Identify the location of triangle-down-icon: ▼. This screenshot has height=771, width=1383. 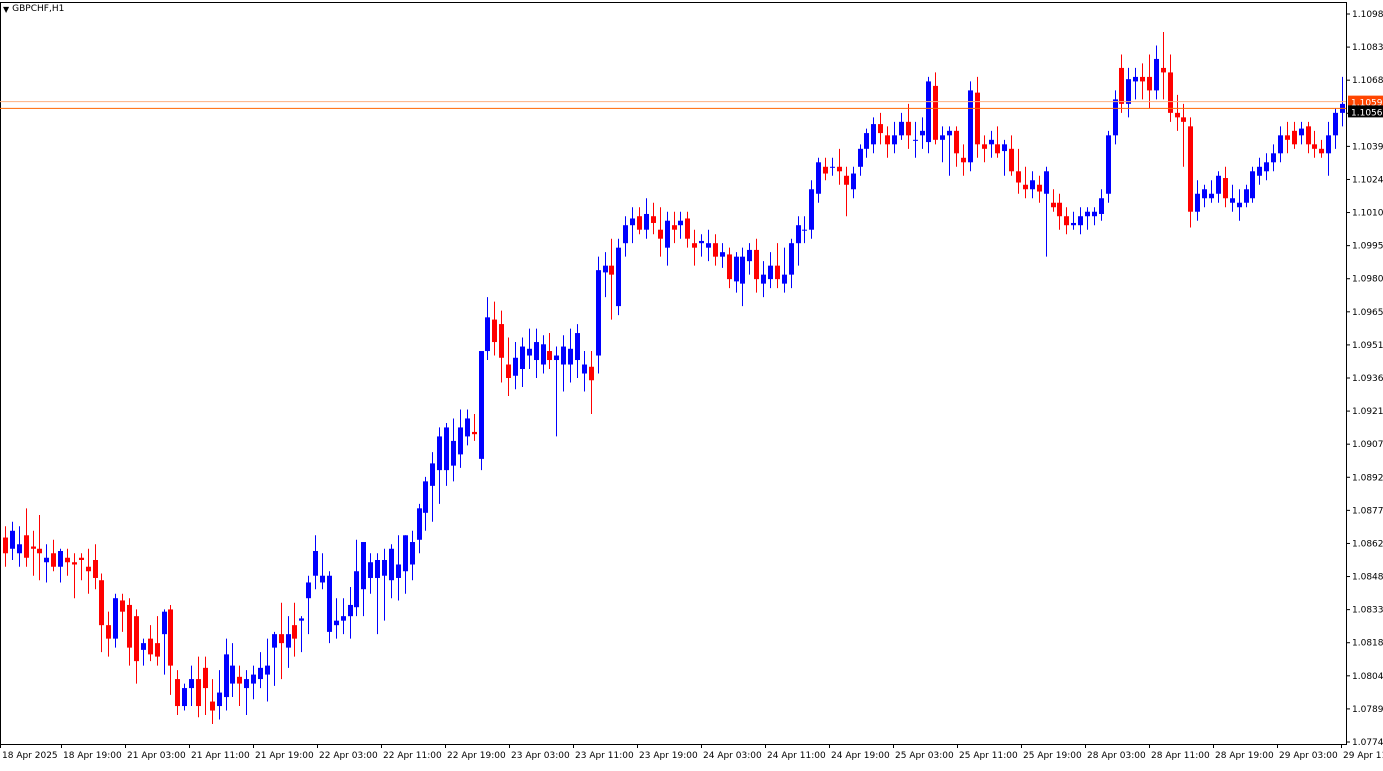
(6, 9).